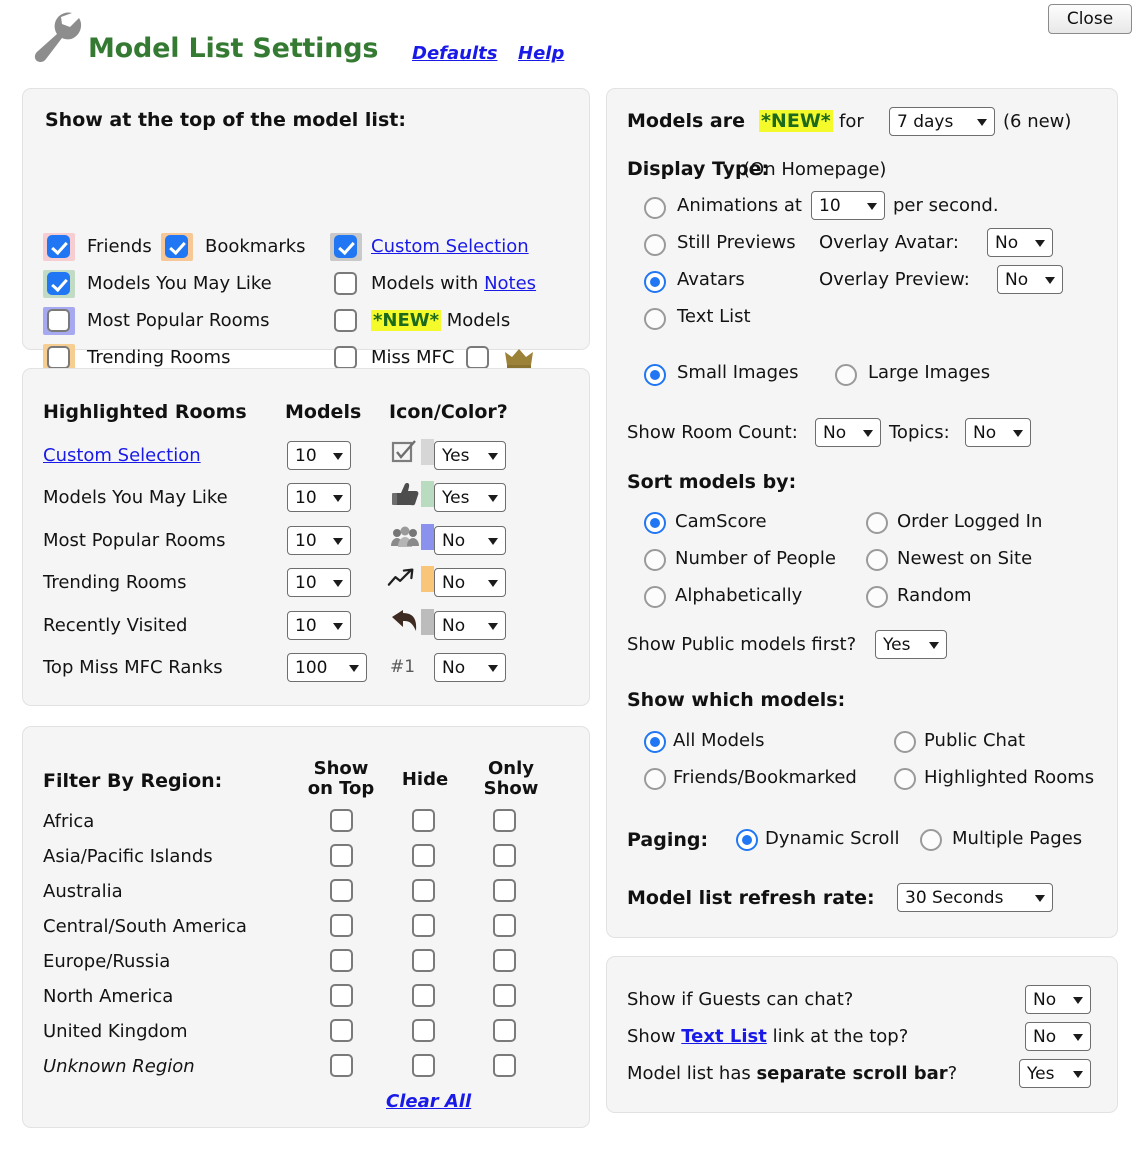  Describe the element at coordinates (504, 820) in the screenshot. I see `checkbox-africa-only-show` at that location.